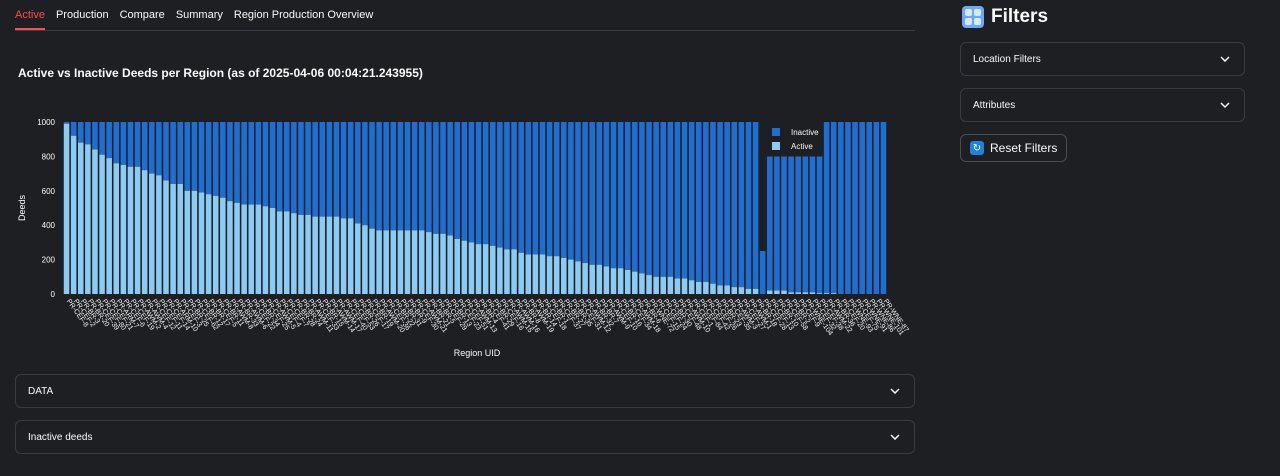 The width and height of the screenshot is (1280, 476). What do you see at coordinates (776, 146) in the screenshot?
I see `legend-swatch-active` at bounding box center [776, 146].